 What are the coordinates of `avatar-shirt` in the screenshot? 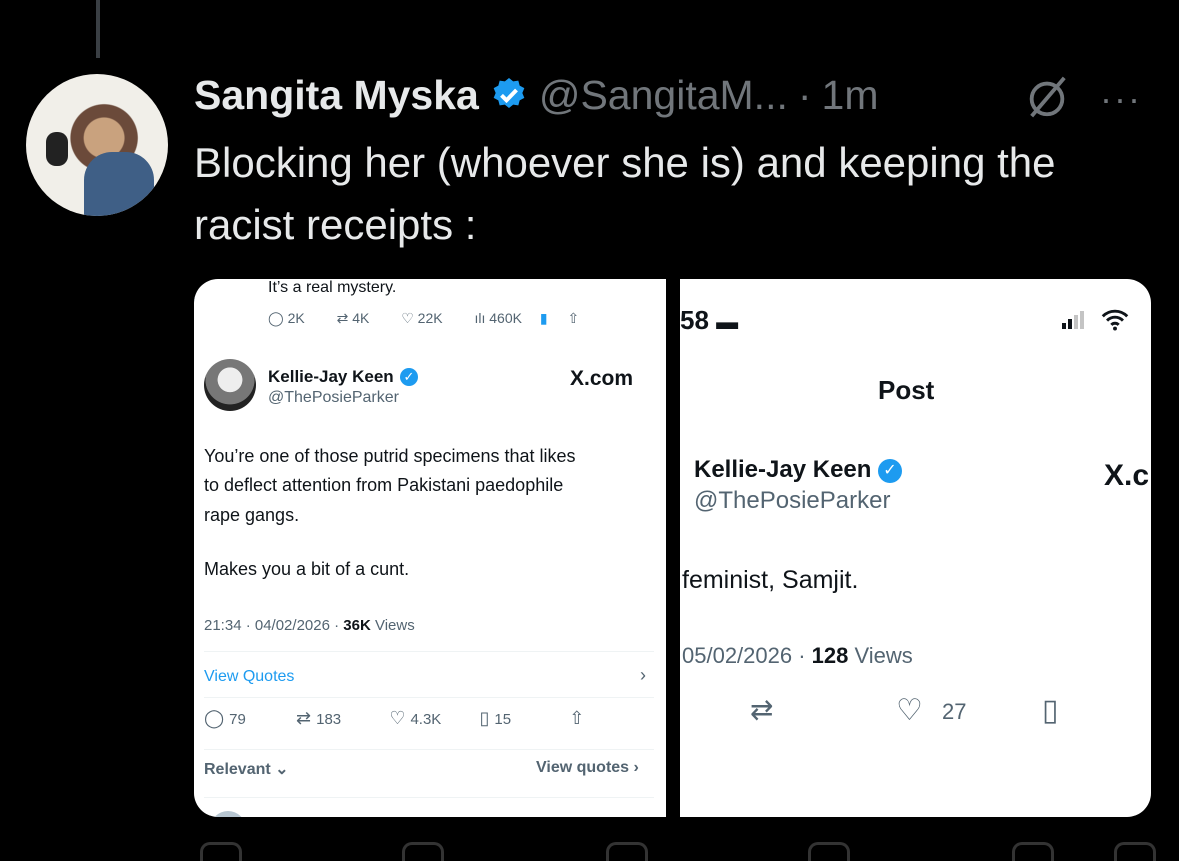 It's located at (119, 184).